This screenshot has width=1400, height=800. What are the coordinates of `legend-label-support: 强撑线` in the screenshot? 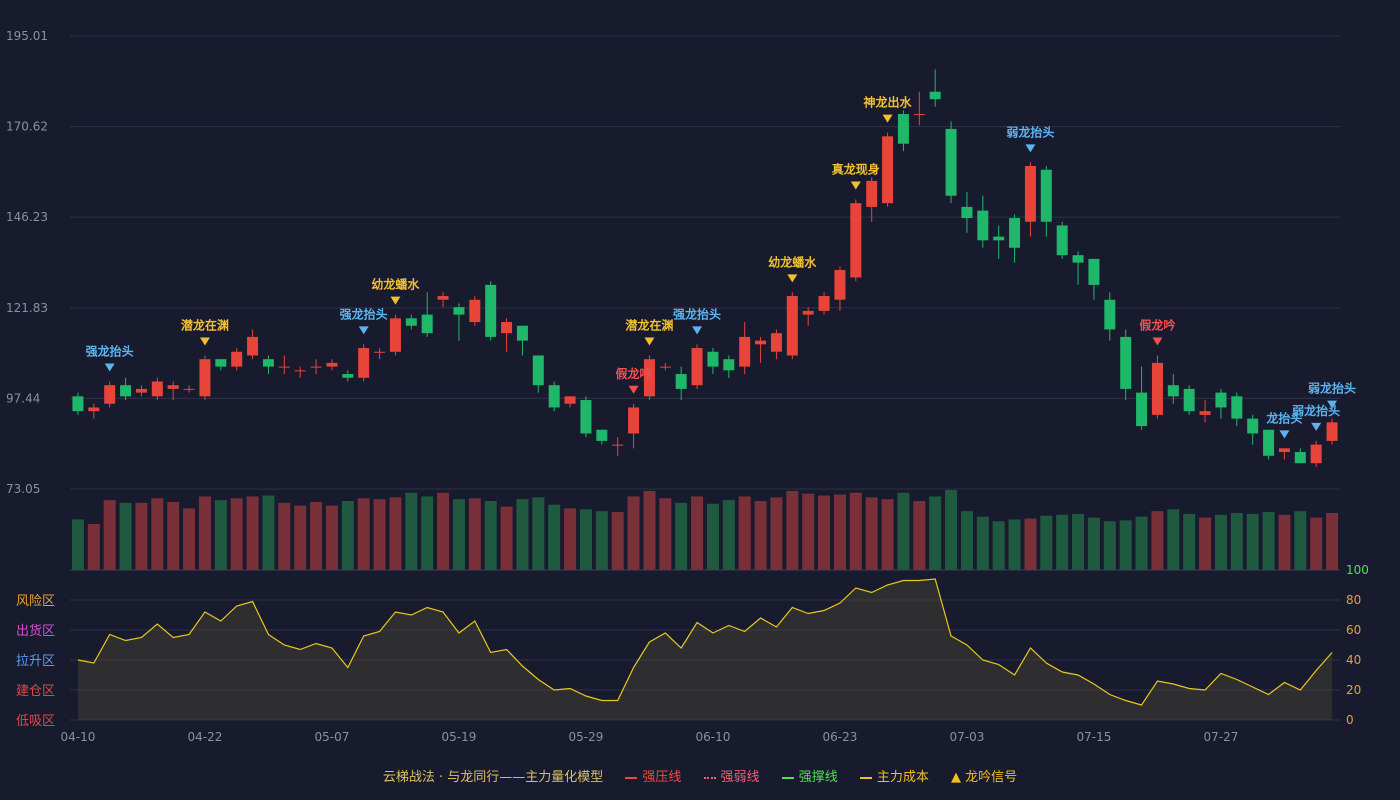 It's located at (818, 777).